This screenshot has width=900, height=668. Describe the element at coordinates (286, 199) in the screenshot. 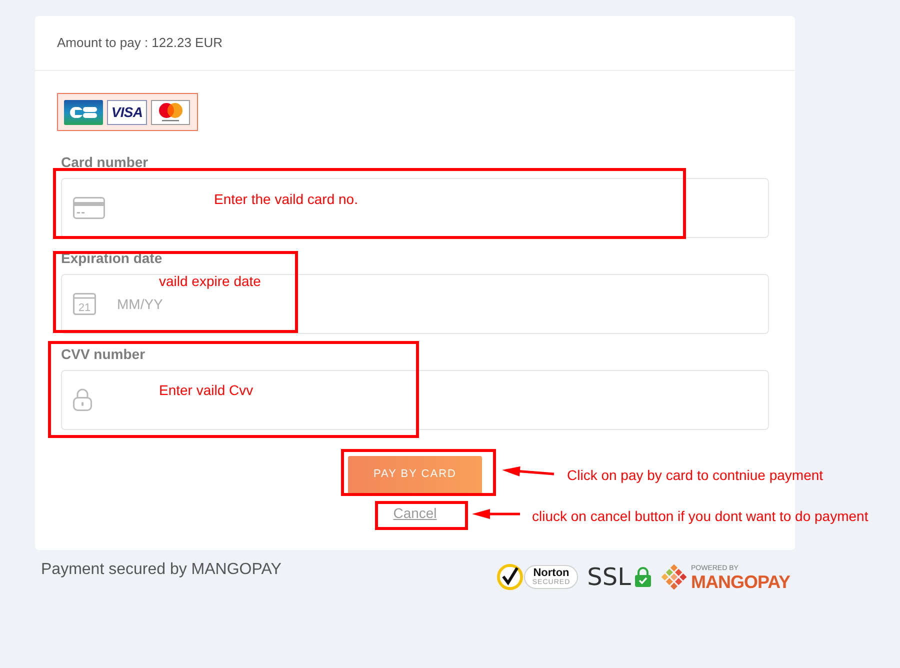

I see `annotation-note: Enter the vaild card no.` at that location.